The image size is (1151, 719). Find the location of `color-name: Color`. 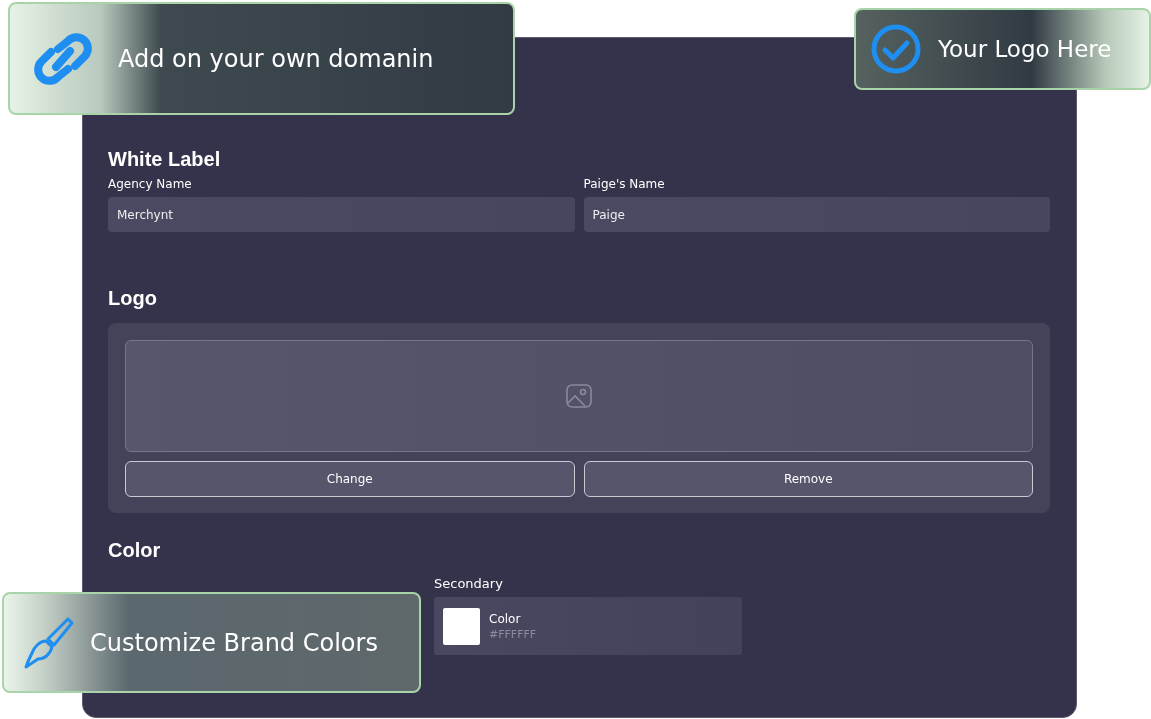

color-name: Color is located at coordinates (505, 618).